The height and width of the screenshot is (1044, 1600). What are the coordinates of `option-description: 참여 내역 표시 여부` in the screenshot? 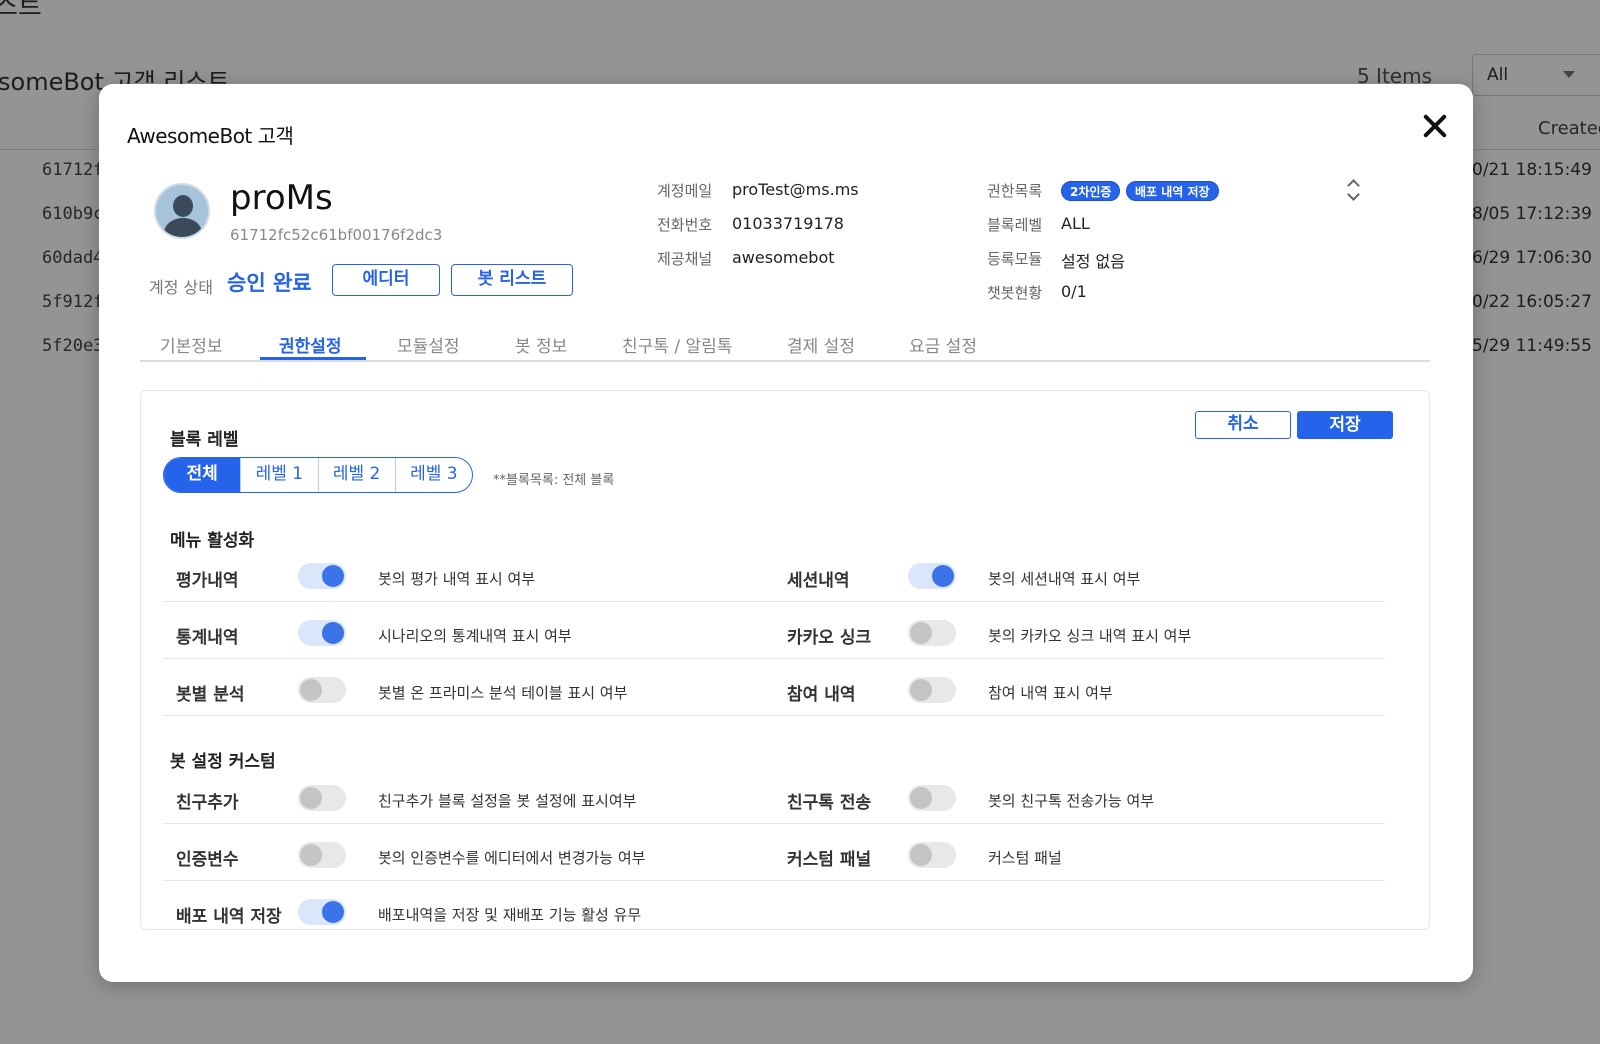 It's located at (1050, 693).